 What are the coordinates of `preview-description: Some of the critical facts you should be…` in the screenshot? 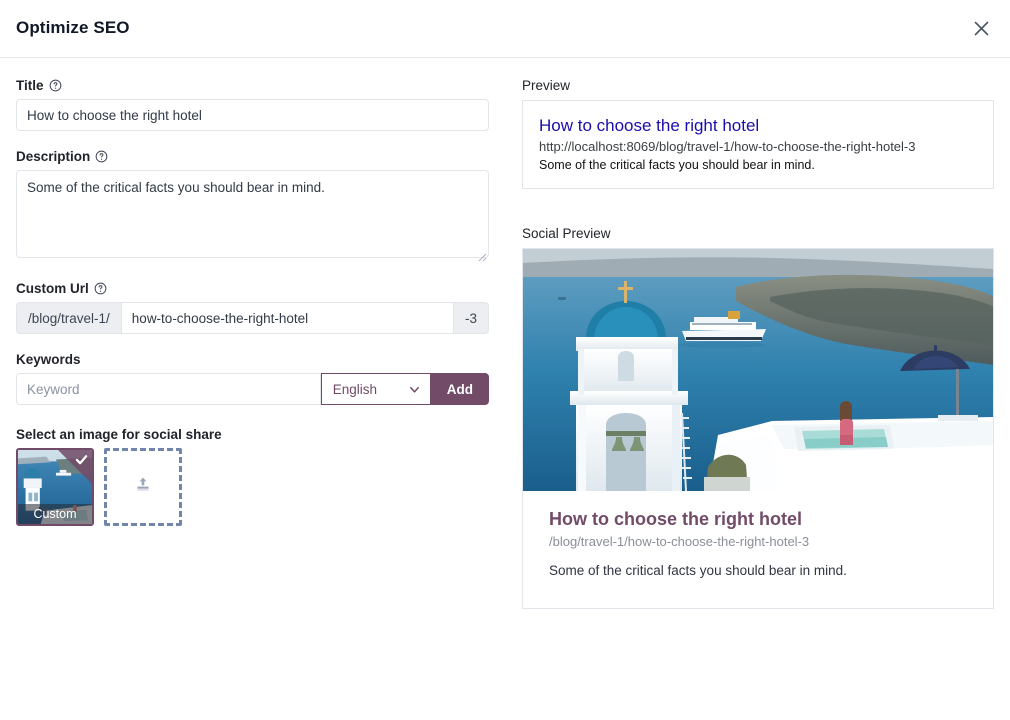 It's located at (677, 165).